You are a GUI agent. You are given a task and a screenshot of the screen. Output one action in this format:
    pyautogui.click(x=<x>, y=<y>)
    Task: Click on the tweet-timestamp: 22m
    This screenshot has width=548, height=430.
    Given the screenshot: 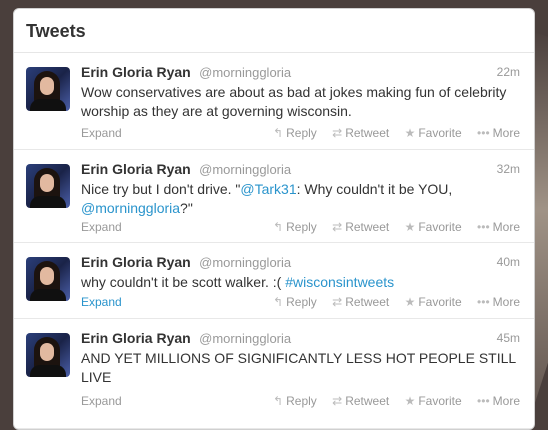 What is the action you would take?
    pyautogui.click(x=508, y=72)
    